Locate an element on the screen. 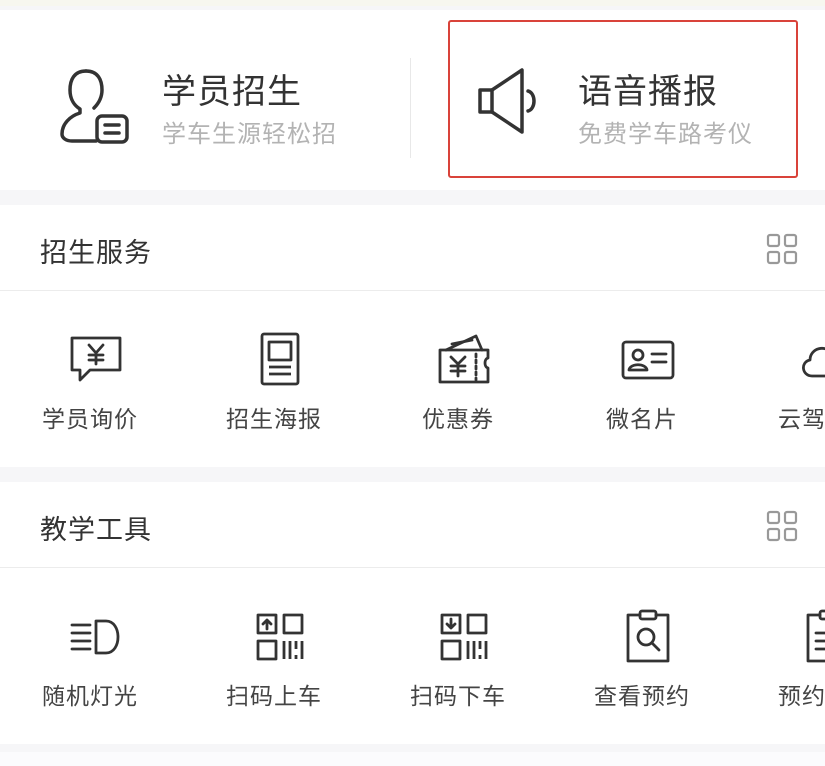  item-cloud: 云驾 is located at coordinates (797, 379).